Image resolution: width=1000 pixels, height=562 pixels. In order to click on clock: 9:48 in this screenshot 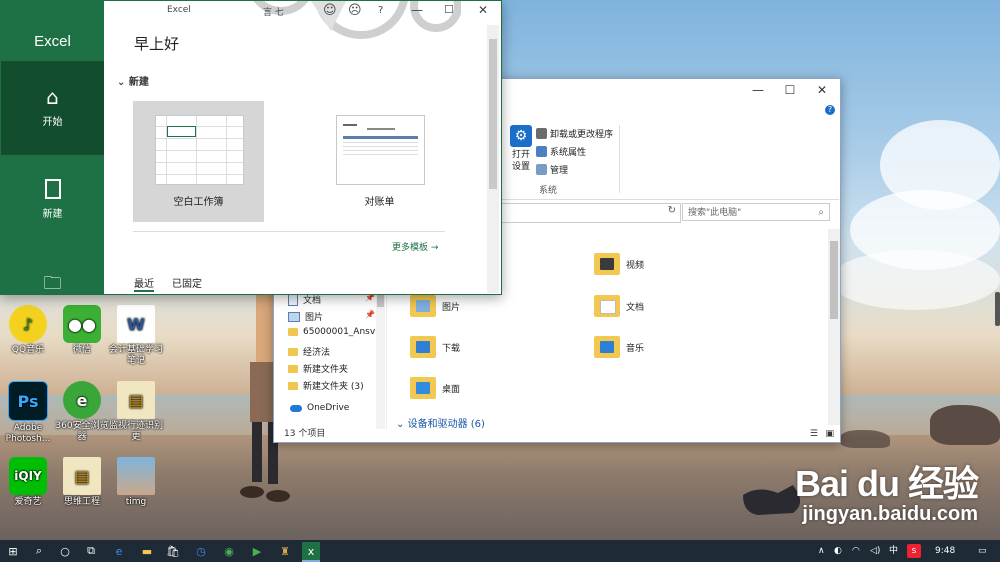, I will do `click(945, 551)`.